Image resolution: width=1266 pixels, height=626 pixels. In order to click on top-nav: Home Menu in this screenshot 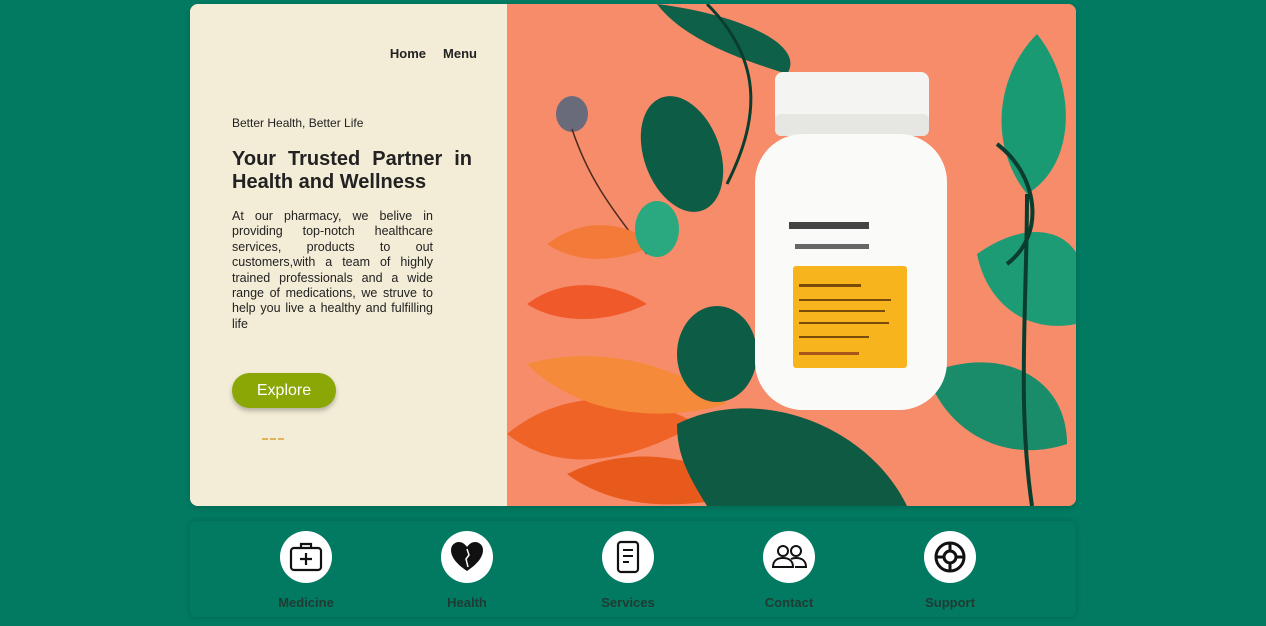, I will do `click(433, 53)`.